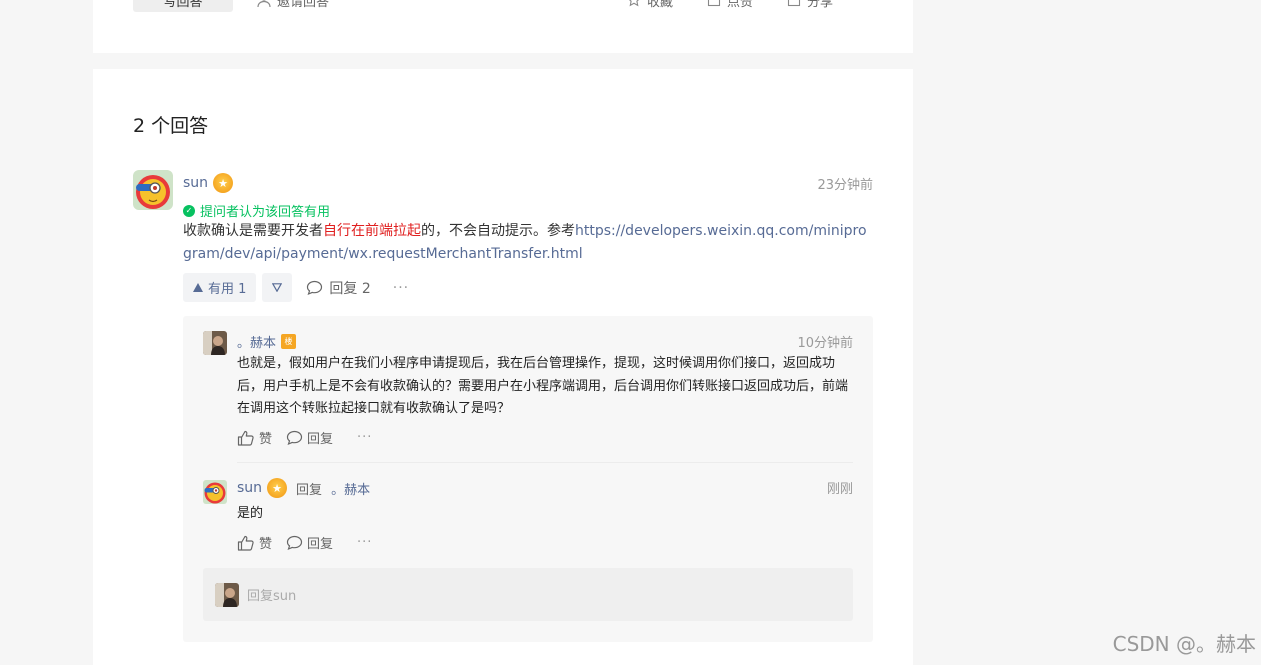  What do you see at coordinates (250, 513) in the screenshot?
I see `comment-body: 是的` at bounding box center [250, 513].